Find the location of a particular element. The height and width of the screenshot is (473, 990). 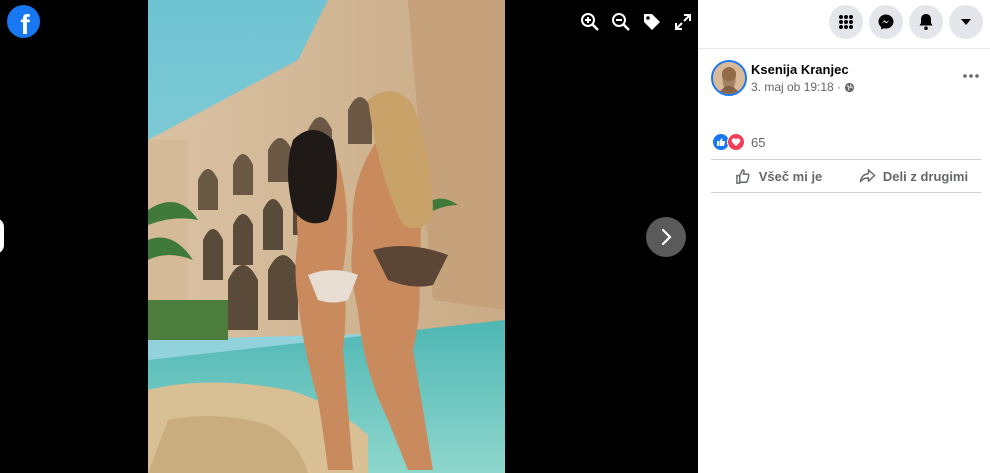

menu-grid-button is located at coordinates (846, 22).